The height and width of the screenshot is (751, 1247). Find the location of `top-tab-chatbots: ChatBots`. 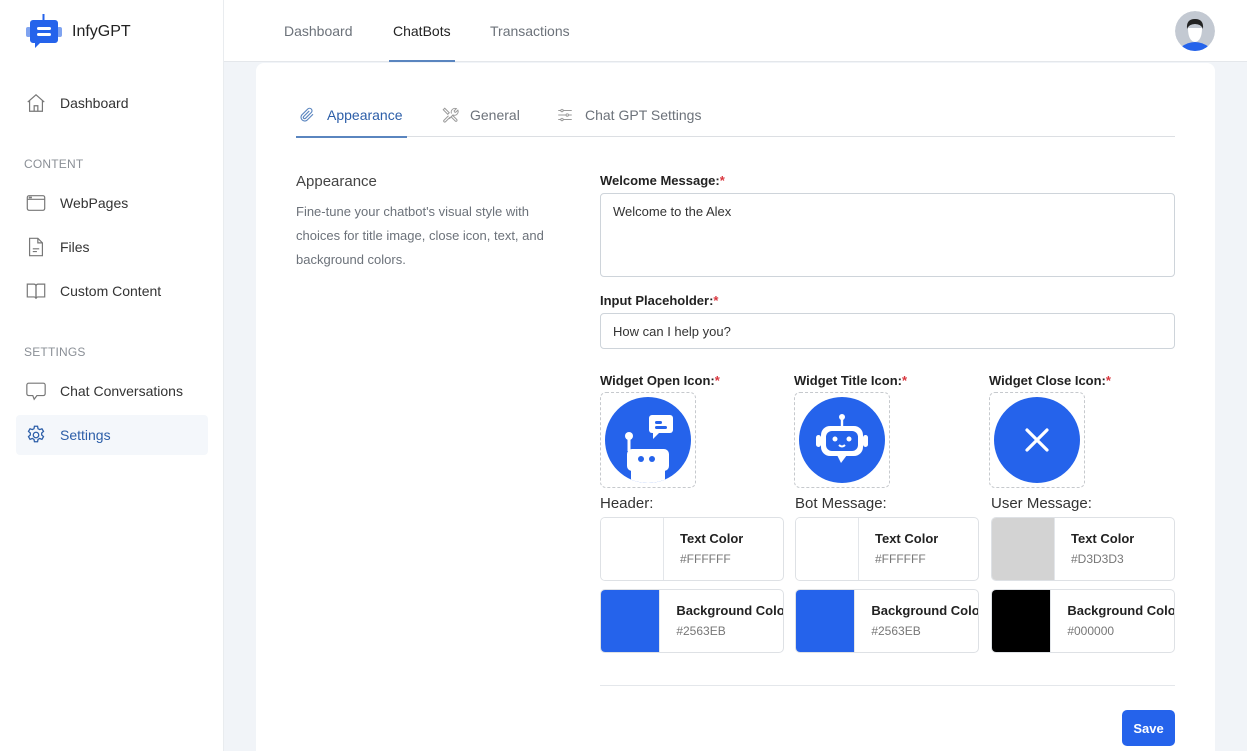

top-tab-chatbots: ChatBots is located at coordinates (422, 31).